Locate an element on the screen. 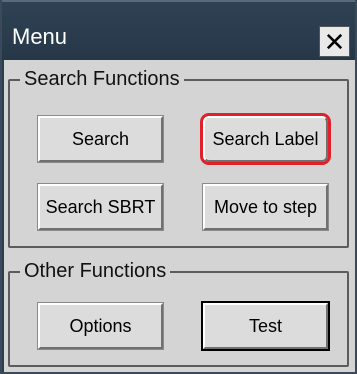 Image resolution: width=357 pixels, height=374 pixels. search-sbrt-button: Search SBRT is located at coordinates (100, 207).